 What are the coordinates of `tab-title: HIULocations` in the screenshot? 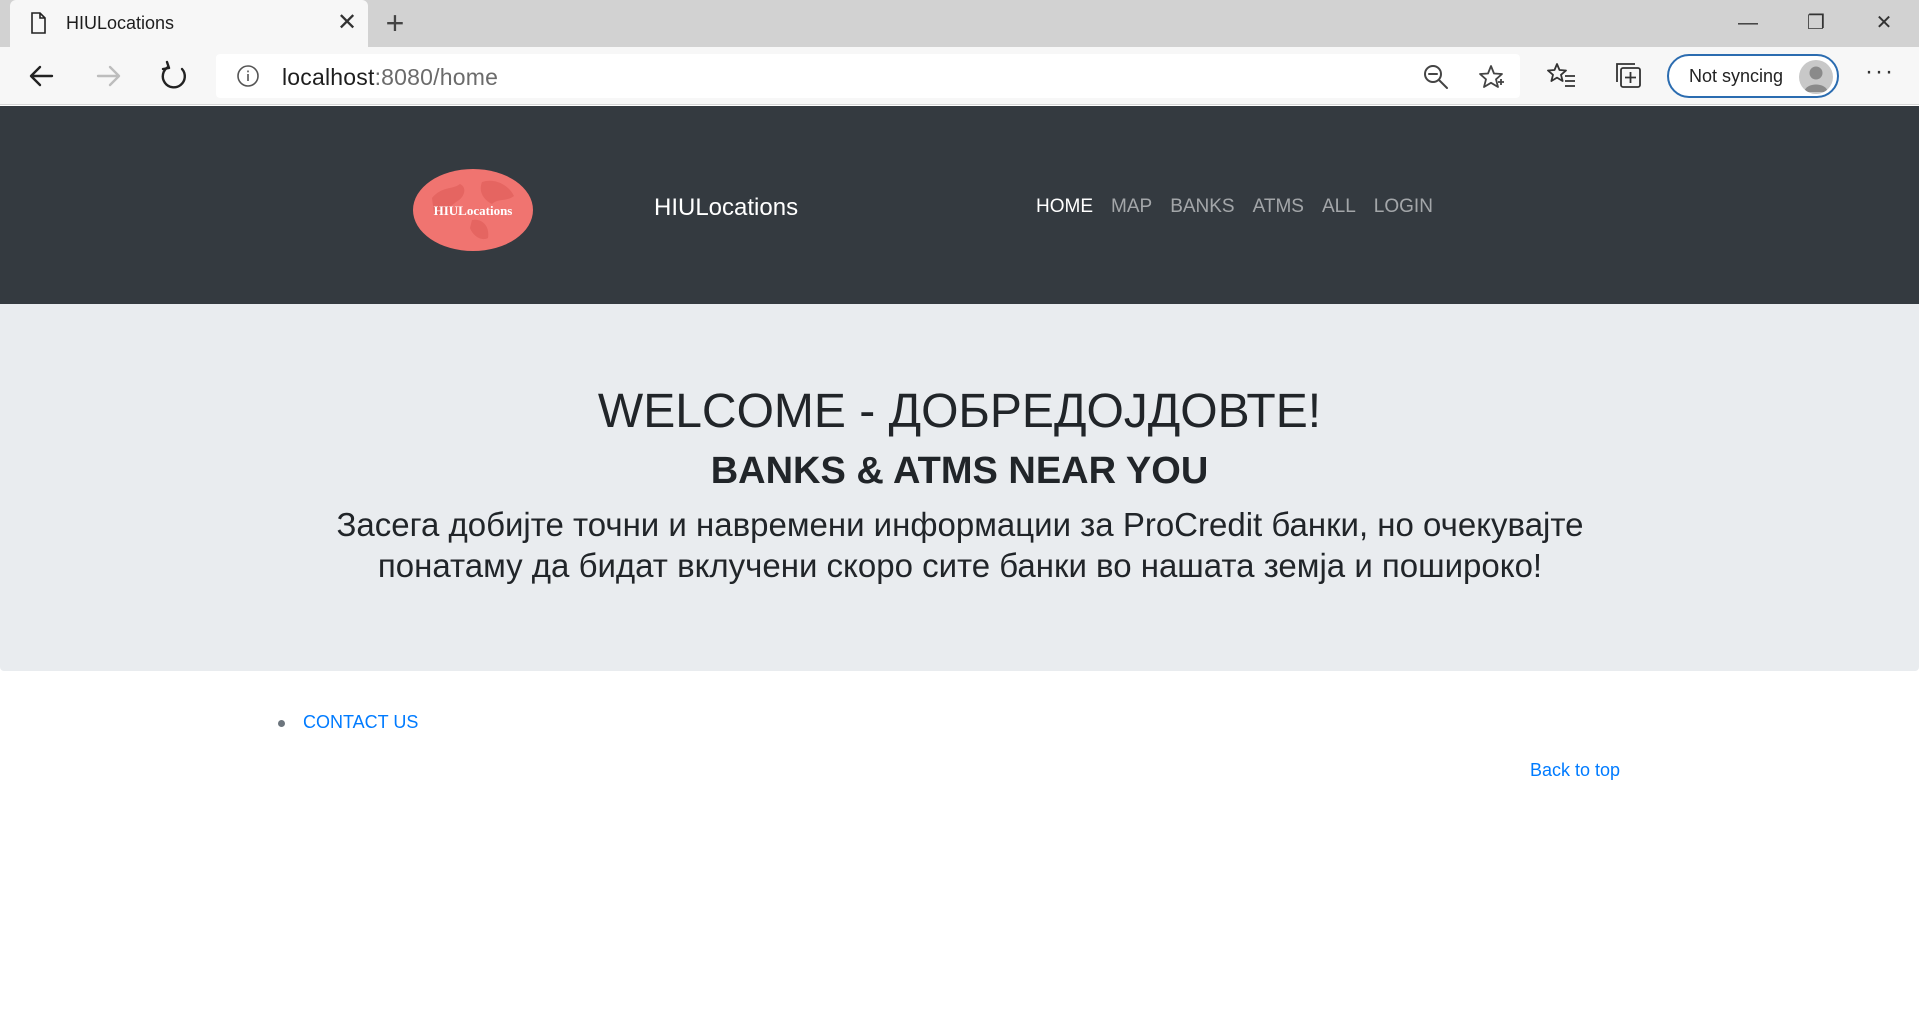 It's located at (120, 23).